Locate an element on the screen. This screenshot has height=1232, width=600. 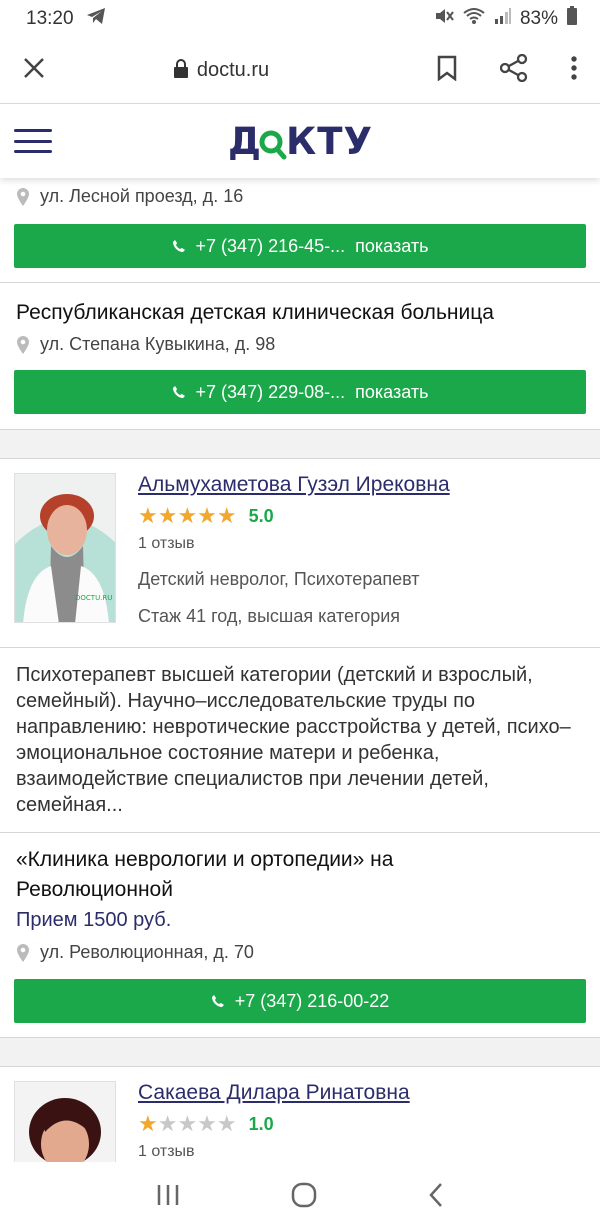
doctor-experience: Стаж 41 год, высшая категория is located at coordinates (269, 616).